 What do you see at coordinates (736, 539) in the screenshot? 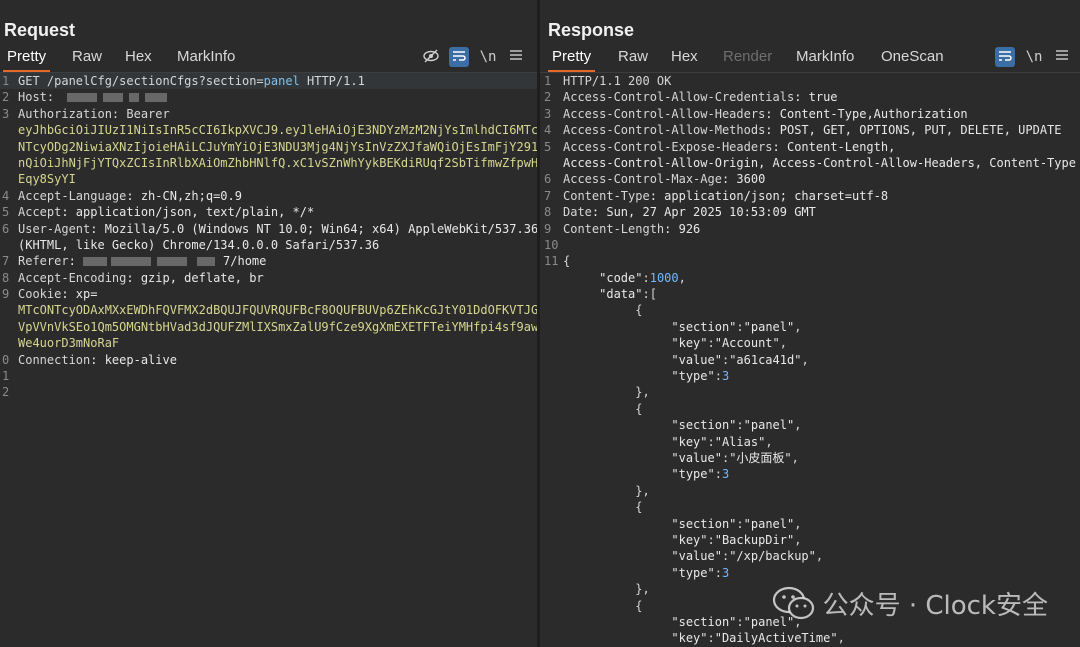
I see `line-text: "key":"BackupDir",` at bounding box center [736, 539].